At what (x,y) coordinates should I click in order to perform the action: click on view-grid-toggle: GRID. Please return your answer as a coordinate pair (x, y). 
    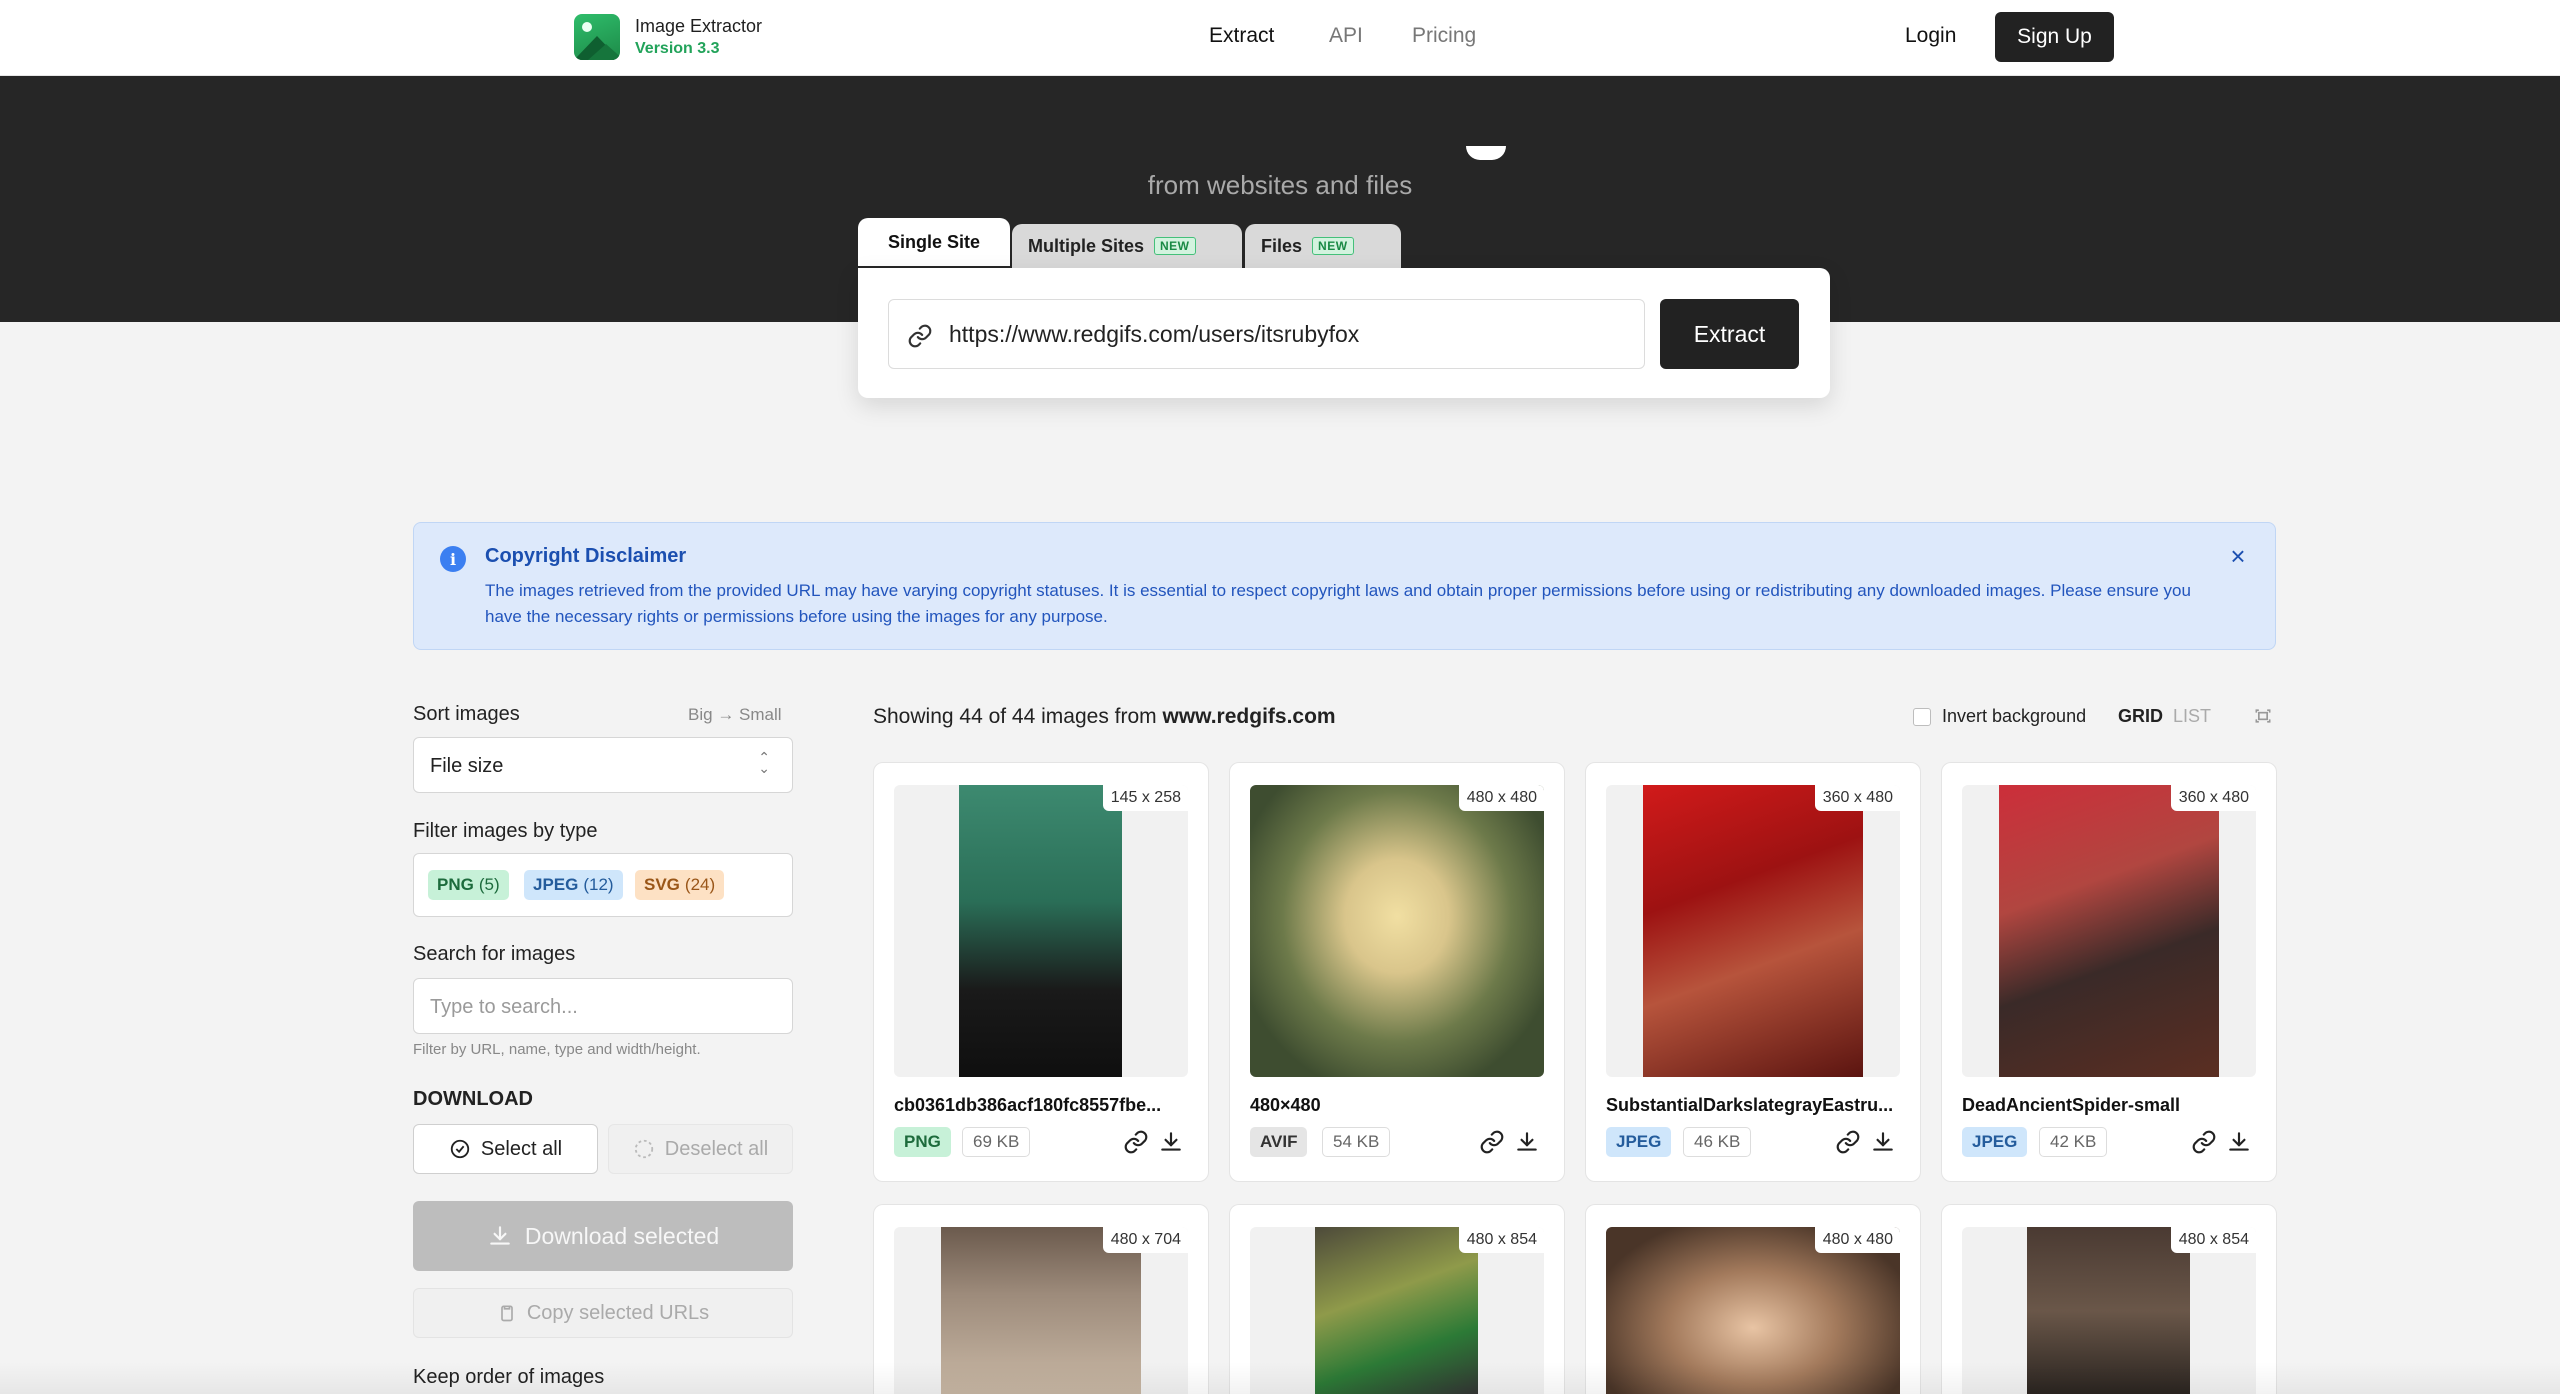
    Looking at the image, I should click on (2140, 716).